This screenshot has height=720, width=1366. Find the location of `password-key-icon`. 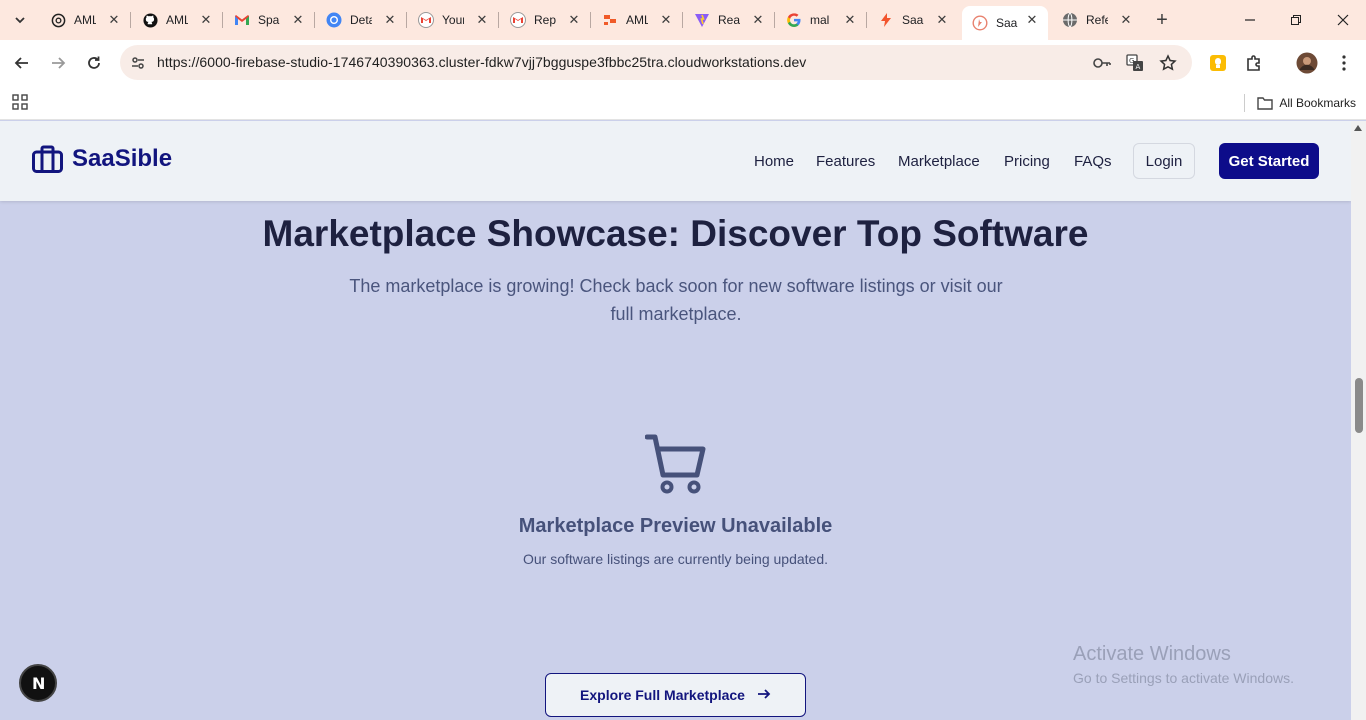

password-key-icon is located at coordinates (1102, 63).